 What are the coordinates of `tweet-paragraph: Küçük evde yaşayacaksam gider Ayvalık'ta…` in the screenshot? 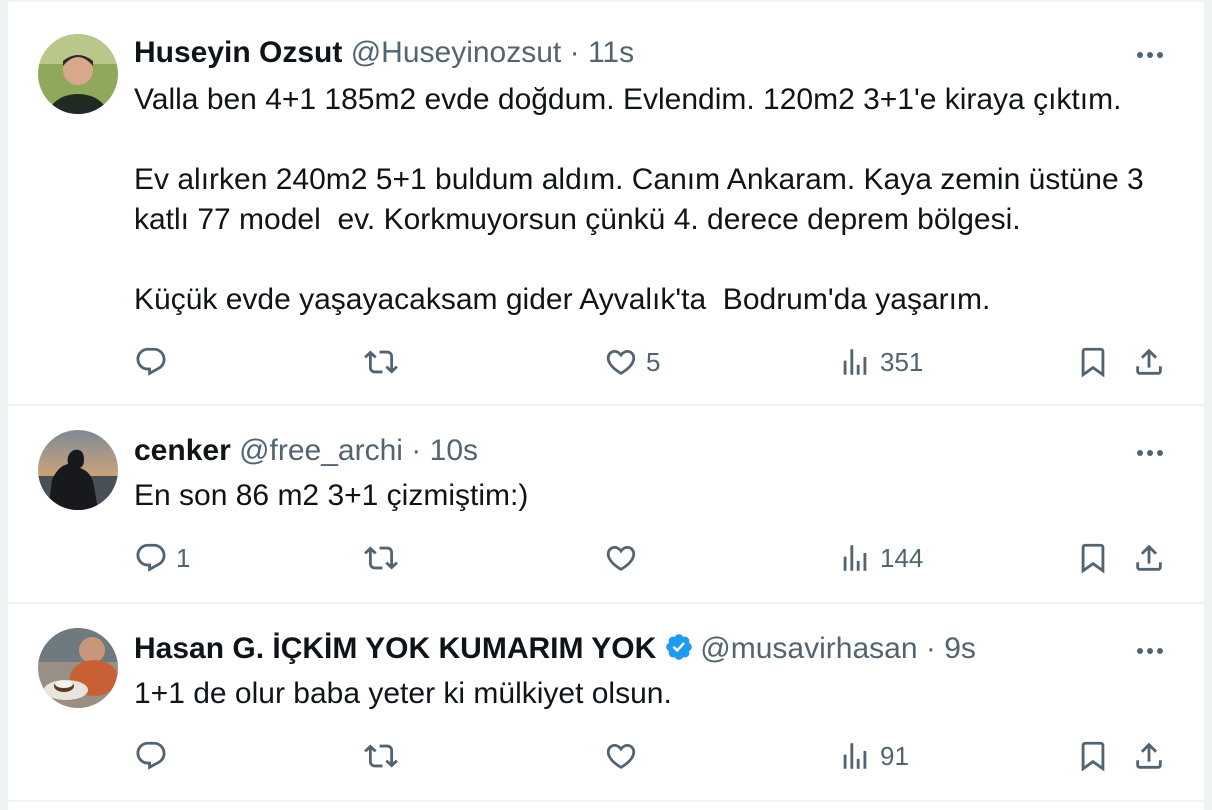 It's located at (562, 299).